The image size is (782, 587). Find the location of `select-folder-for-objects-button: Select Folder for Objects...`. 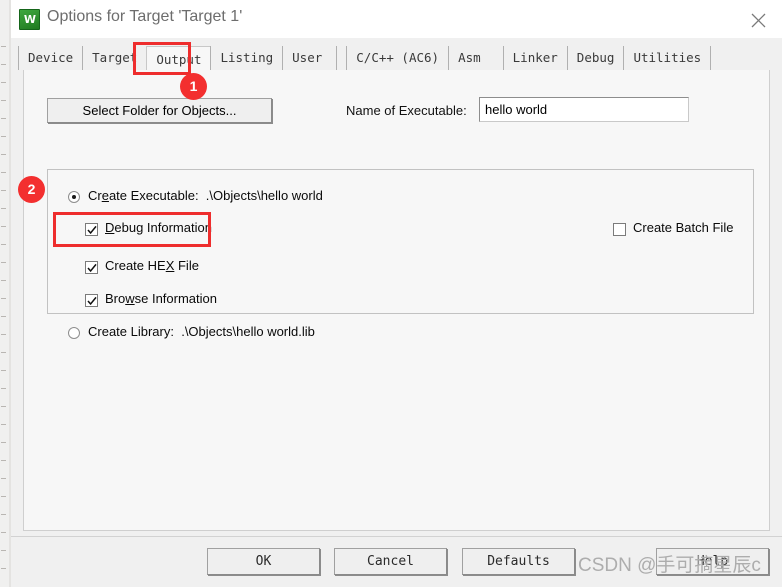

select-folder-for-objects-button: Select Folder for Objects... is located at coordinates (159, 110).